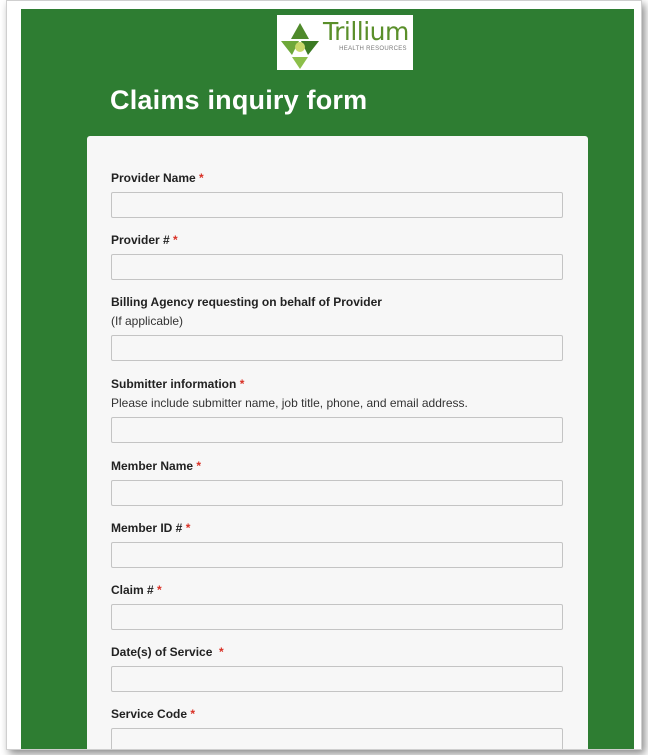 This screenshot has height=755, width=648. I want to click on dates-of-service-input, so click(337, 679).